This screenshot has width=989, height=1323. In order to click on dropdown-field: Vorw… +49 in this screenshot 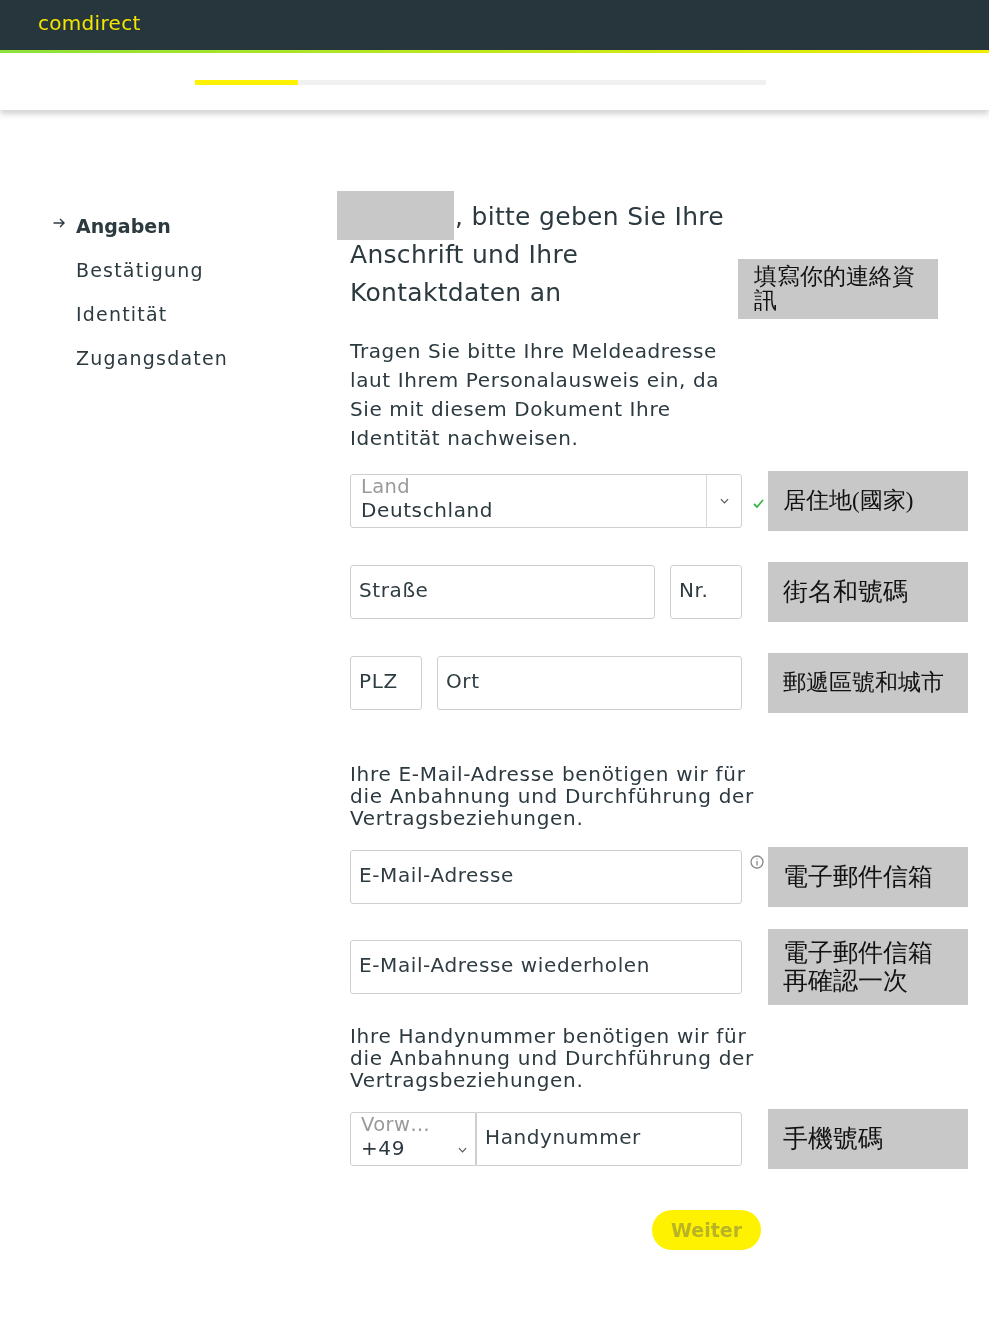, I will do `click(413, 1139)`.